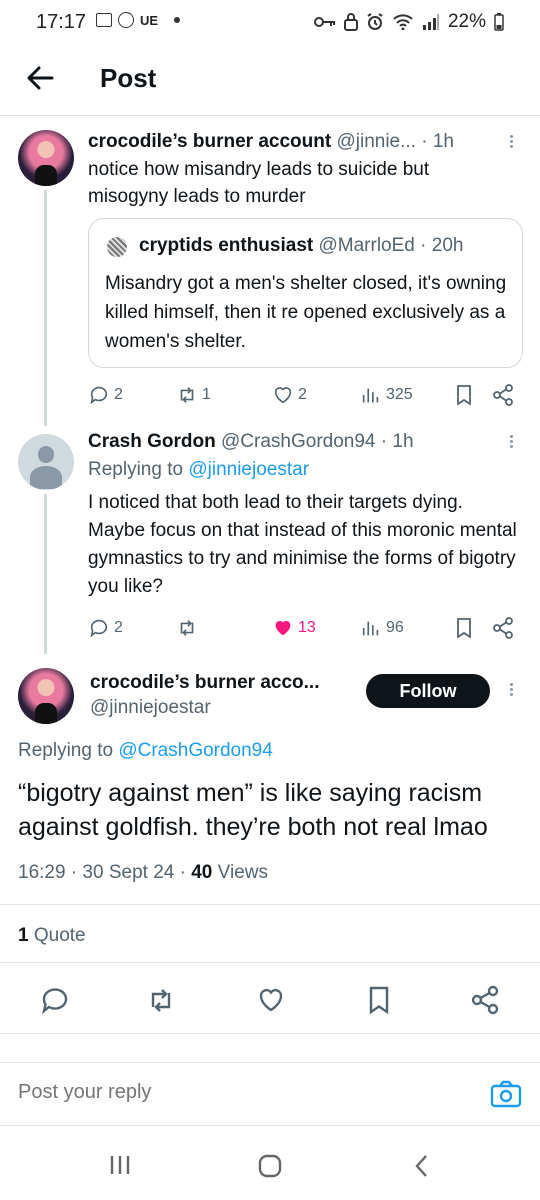 Image resolution: width=540 pixels, height=1200 pixels. I want to click on signal-icon, so click(430, 22).